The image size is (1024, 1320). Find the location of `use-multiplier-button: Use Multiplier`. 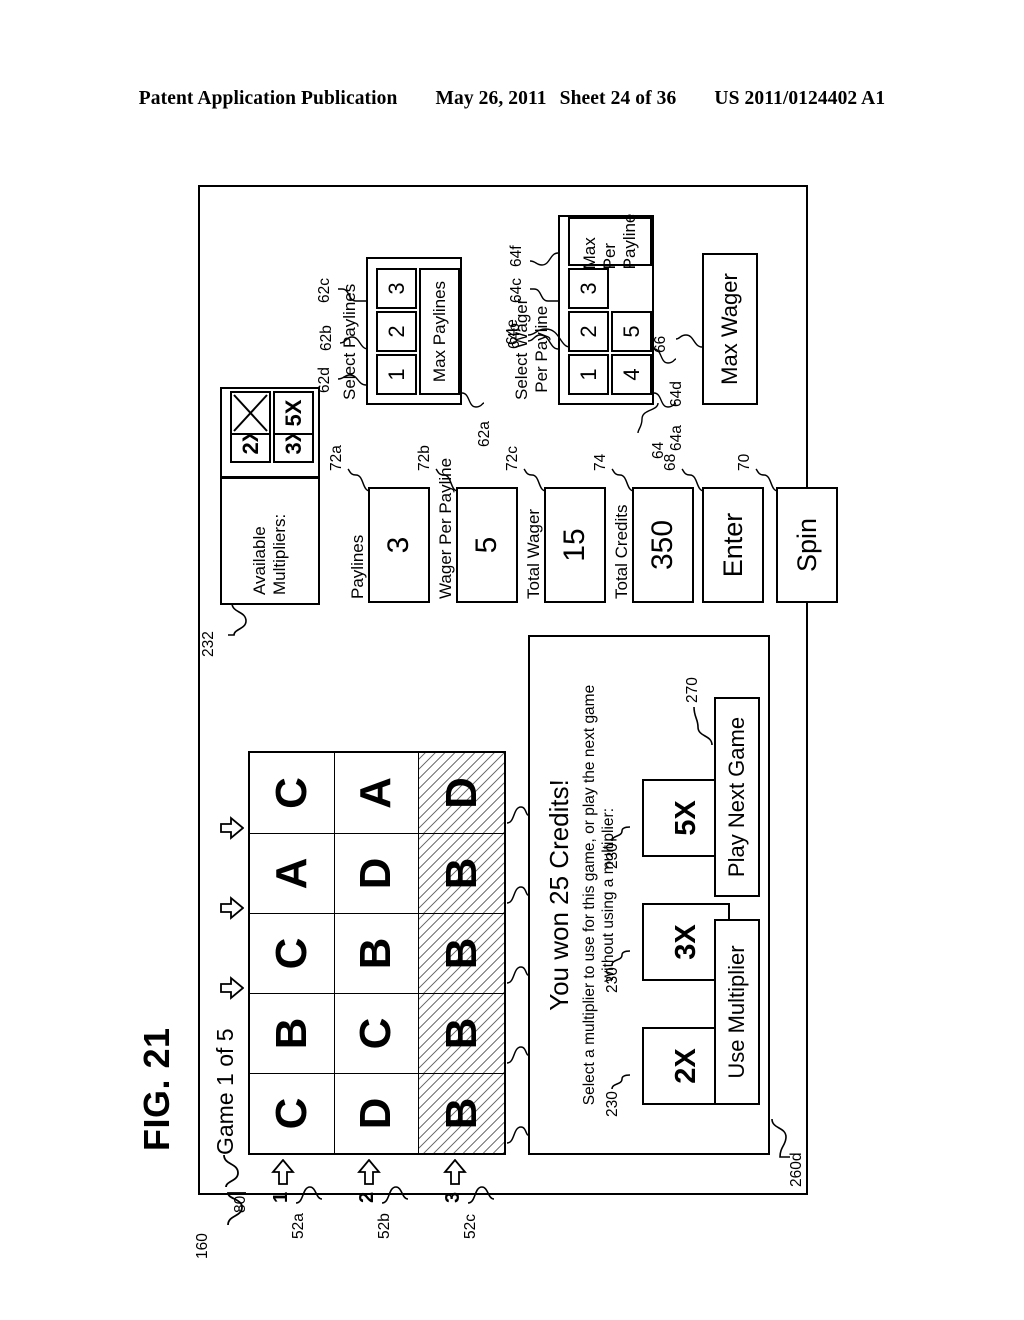

use-multiplier-button: Use Multiplier is located at coordinates (737, 1012).